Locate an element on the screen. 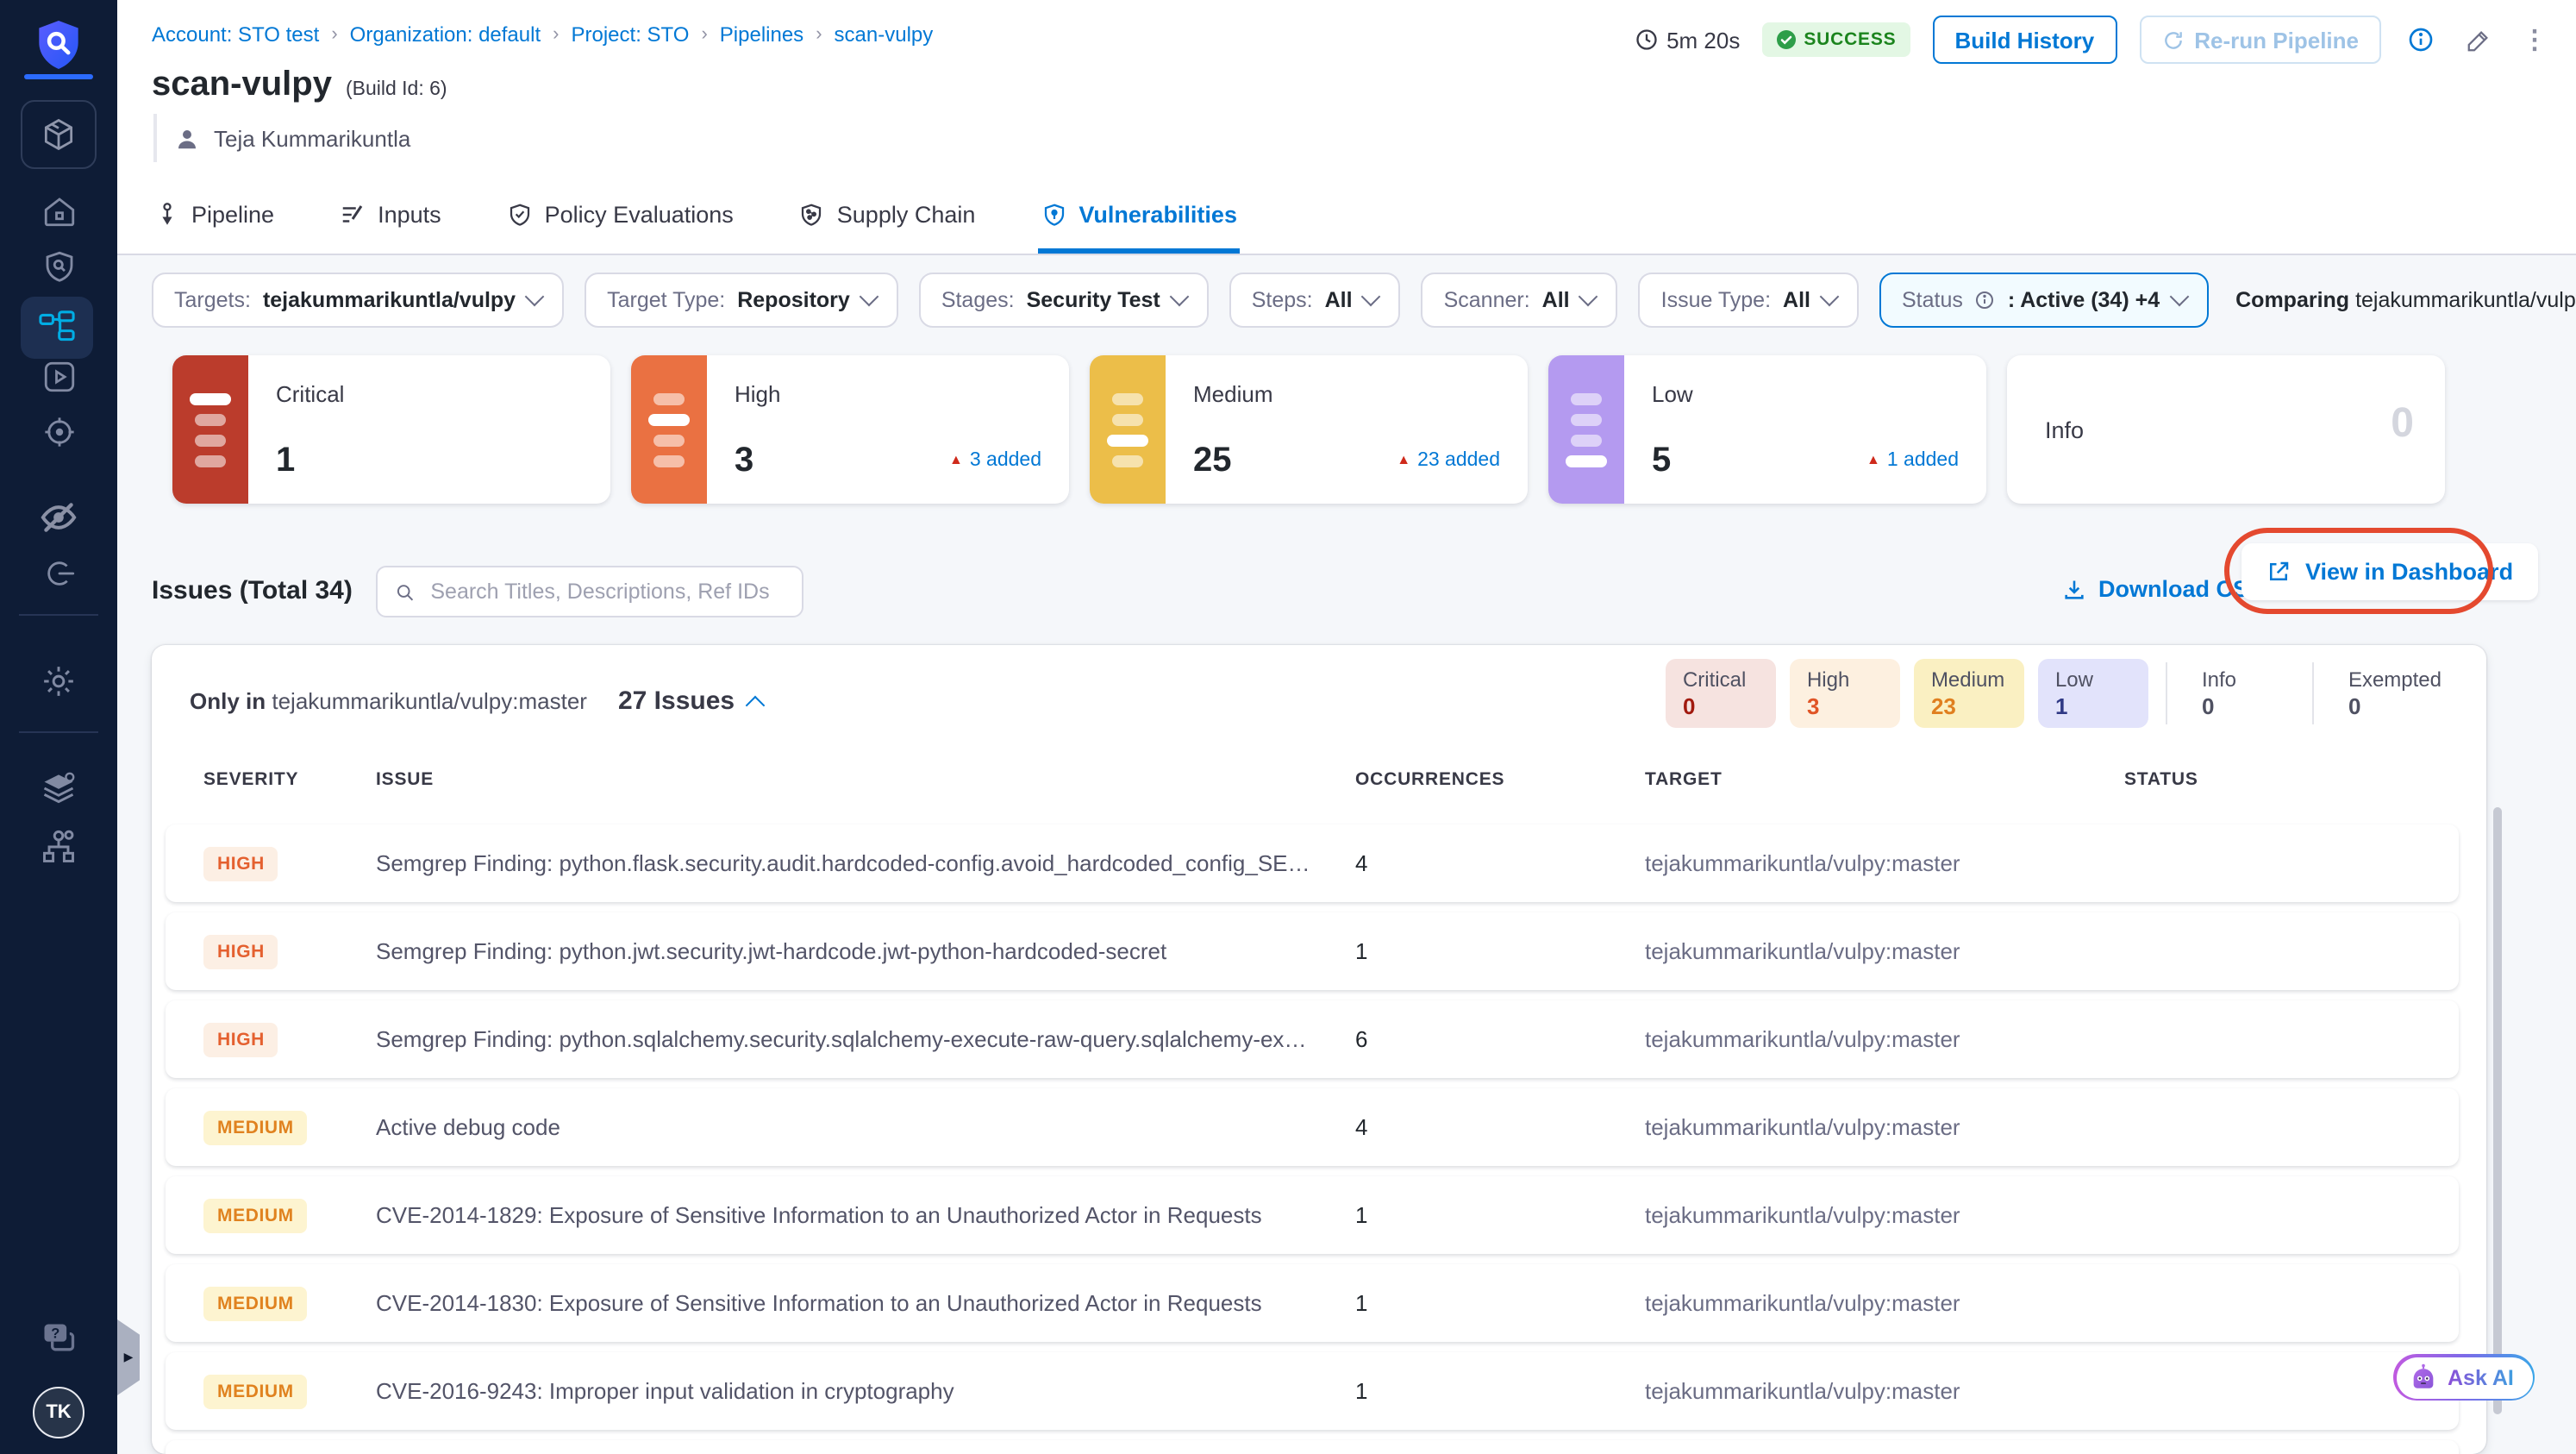 The image size is (2576, 1454). layers-gear-icon is located at coordinates (59, 788).